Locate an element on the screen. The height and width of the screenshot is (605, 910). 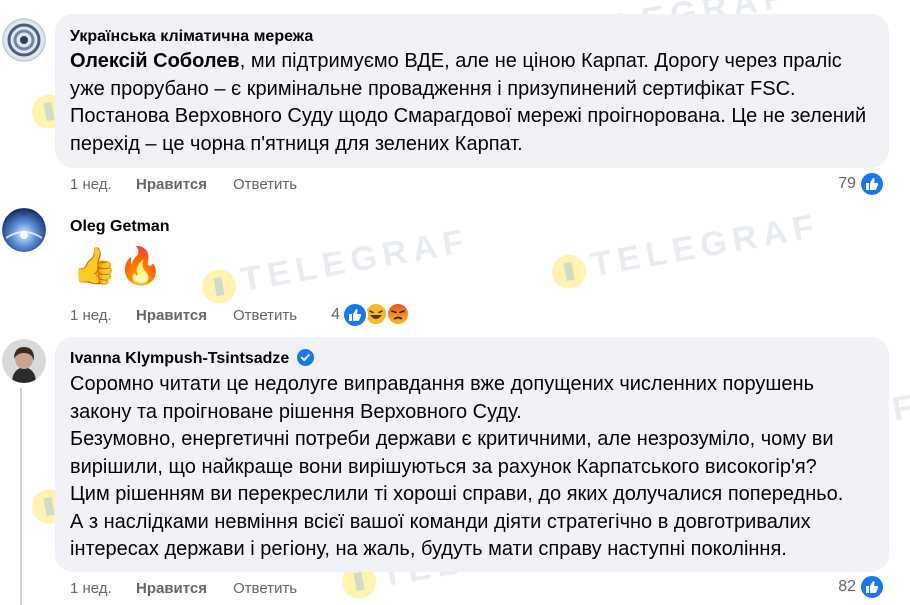
reactions-count: 82 is located at coordinates (838, 587).